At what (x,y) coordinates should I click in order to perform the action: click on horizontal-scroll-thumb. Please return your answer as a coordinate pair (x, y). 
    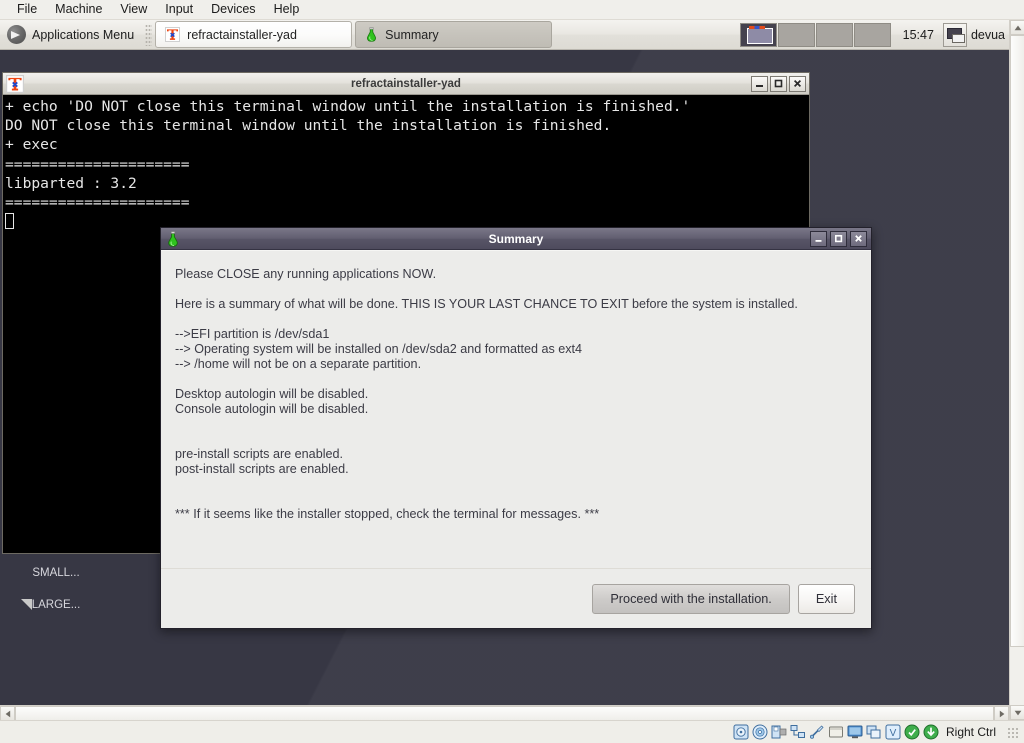
    Looking at the image, I should click on (504, 713).